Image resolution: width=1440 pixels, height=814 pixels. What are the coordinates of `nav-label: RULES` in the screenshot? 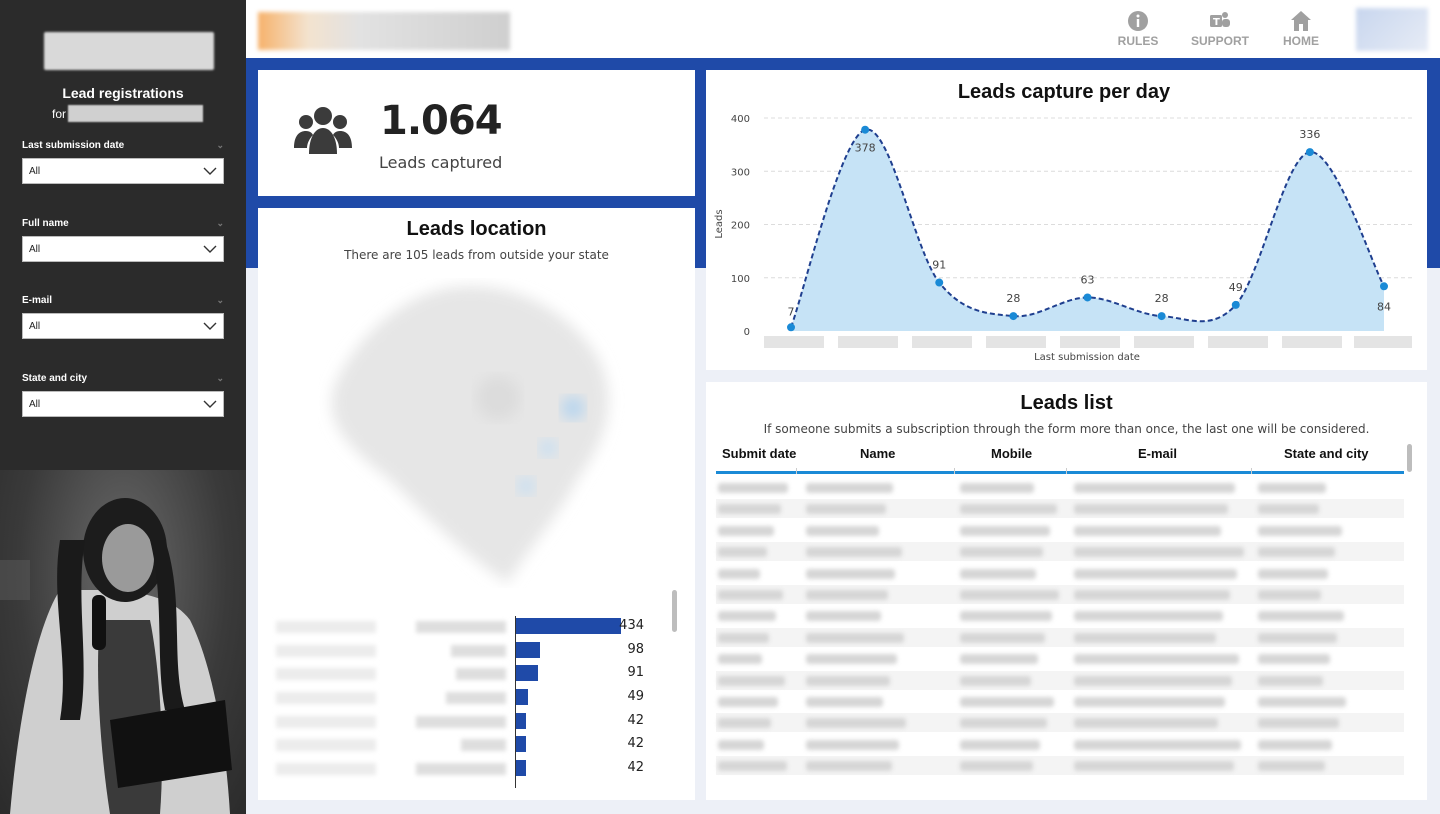 It's located at (1138, 41).